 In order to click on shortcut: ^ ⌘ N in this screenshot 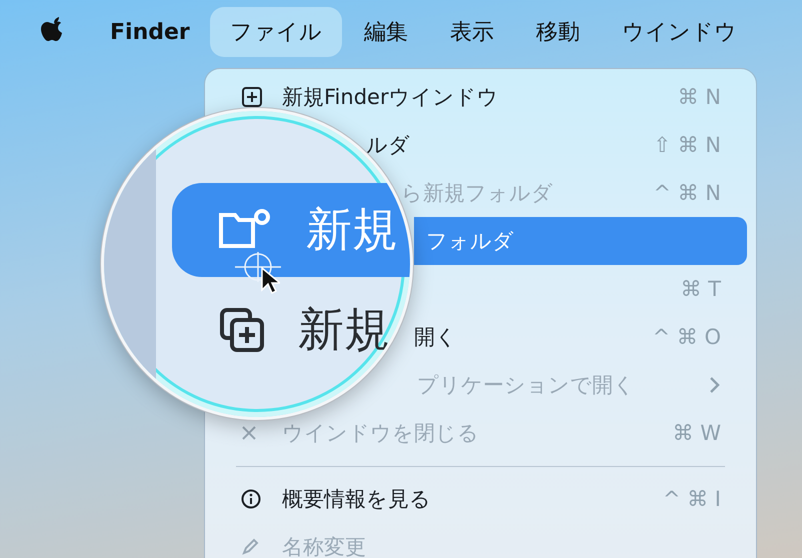, I will do `click(687, 193)`.